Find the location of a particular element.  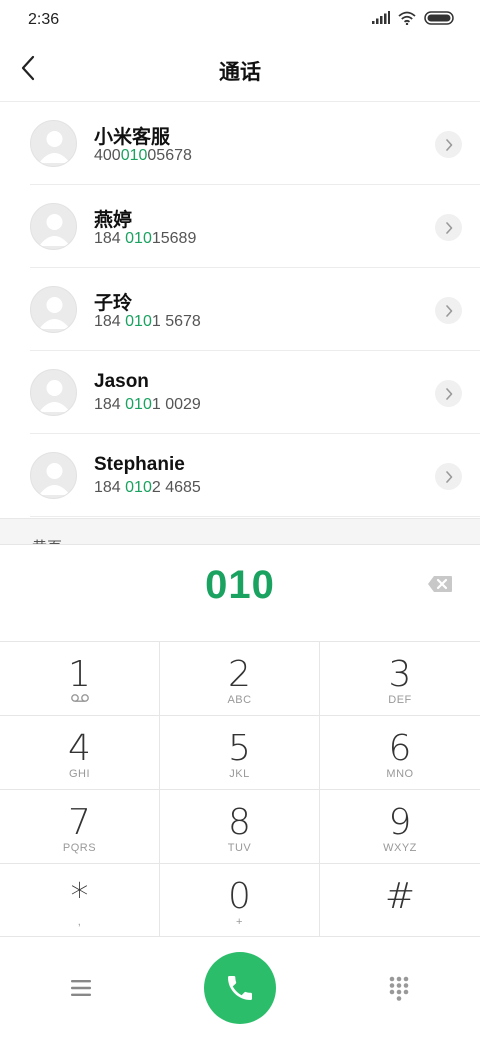

key-four: 4 GHI is located at coordinates (80, 753).